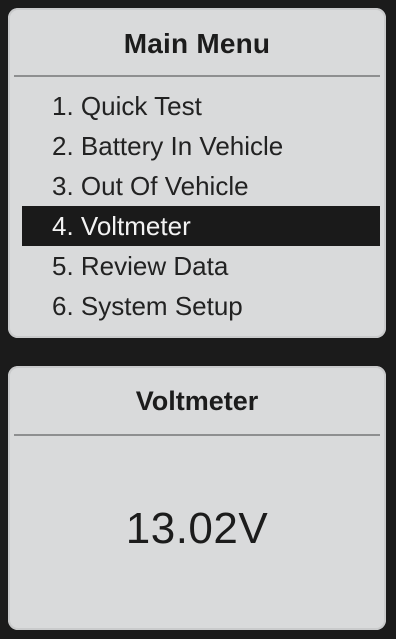 The height and width of the screenshot is (639, 396). I want to click on menu-item-system-setup: 6. System Setup, so click(197, 306).